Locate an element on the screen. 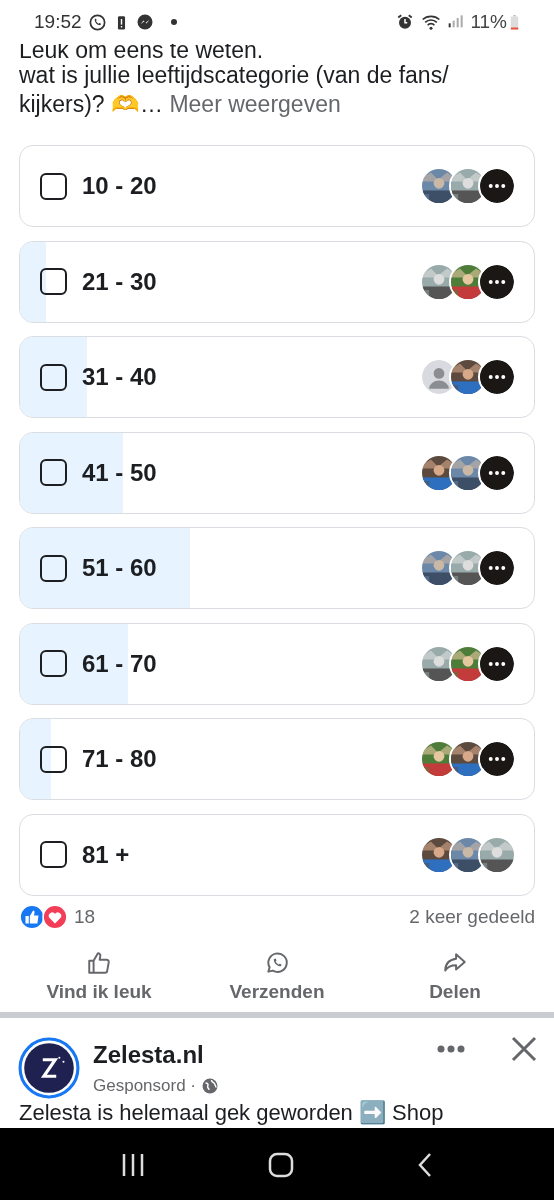 The image size is (554, 1200). poll-option: 31 - 40 is located at coordinates (277, 377).